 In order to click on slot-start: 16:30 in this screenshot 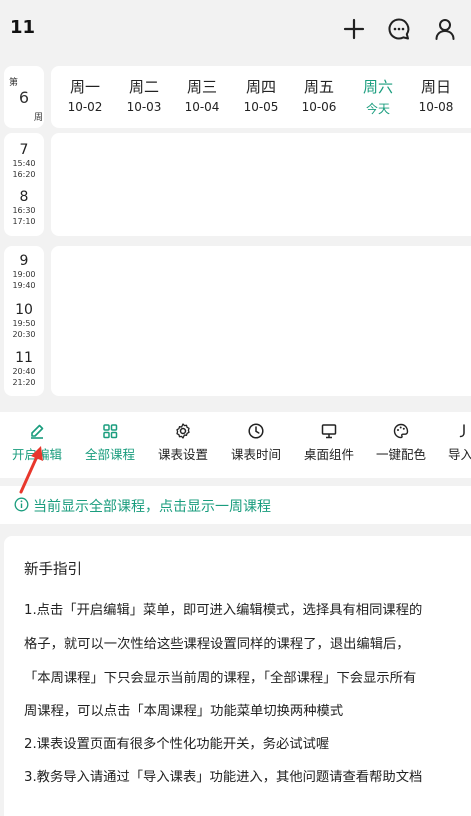, I will do `click(24, 210)`.